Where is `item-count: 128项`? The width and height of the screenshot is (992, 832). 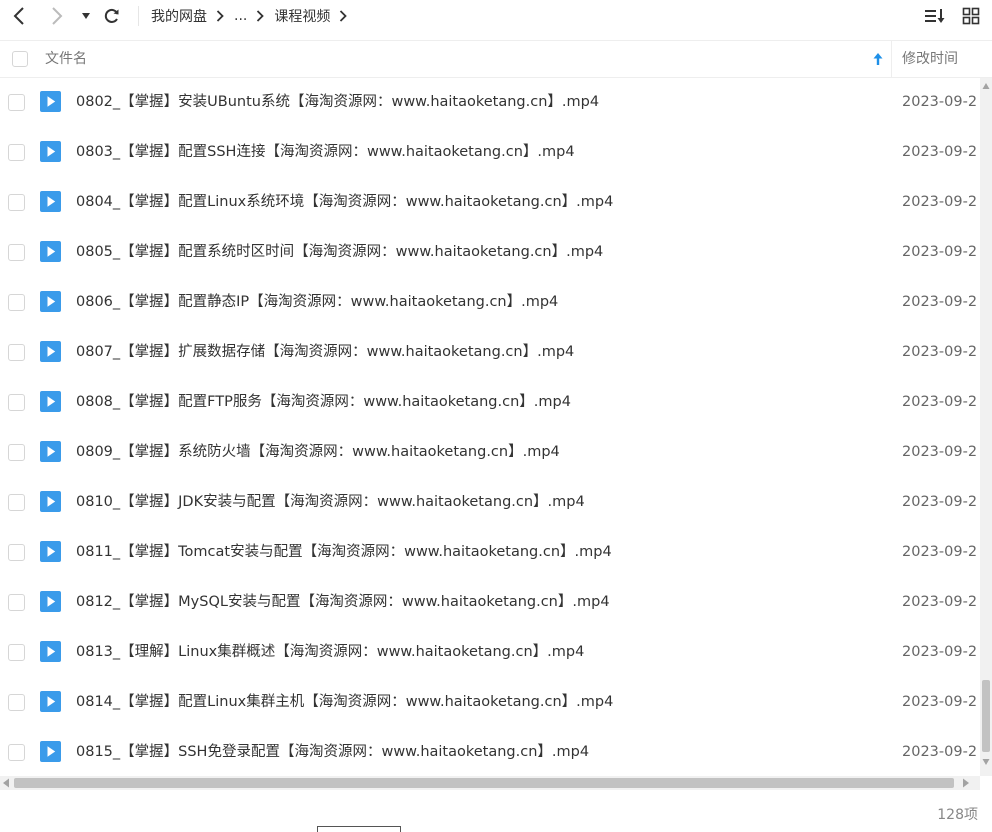
item-count: 128项 is located at coordinates (957, 815).